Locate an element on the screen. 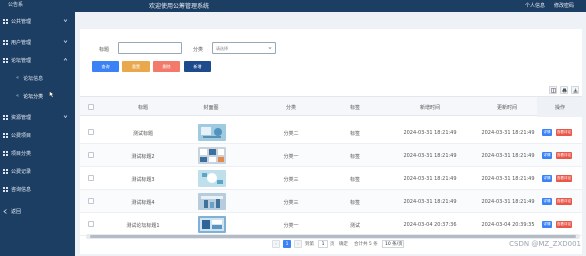 The image size is (586, 256). sidebar-item-resources: 资源管理 is located at coordinates (37, 117).